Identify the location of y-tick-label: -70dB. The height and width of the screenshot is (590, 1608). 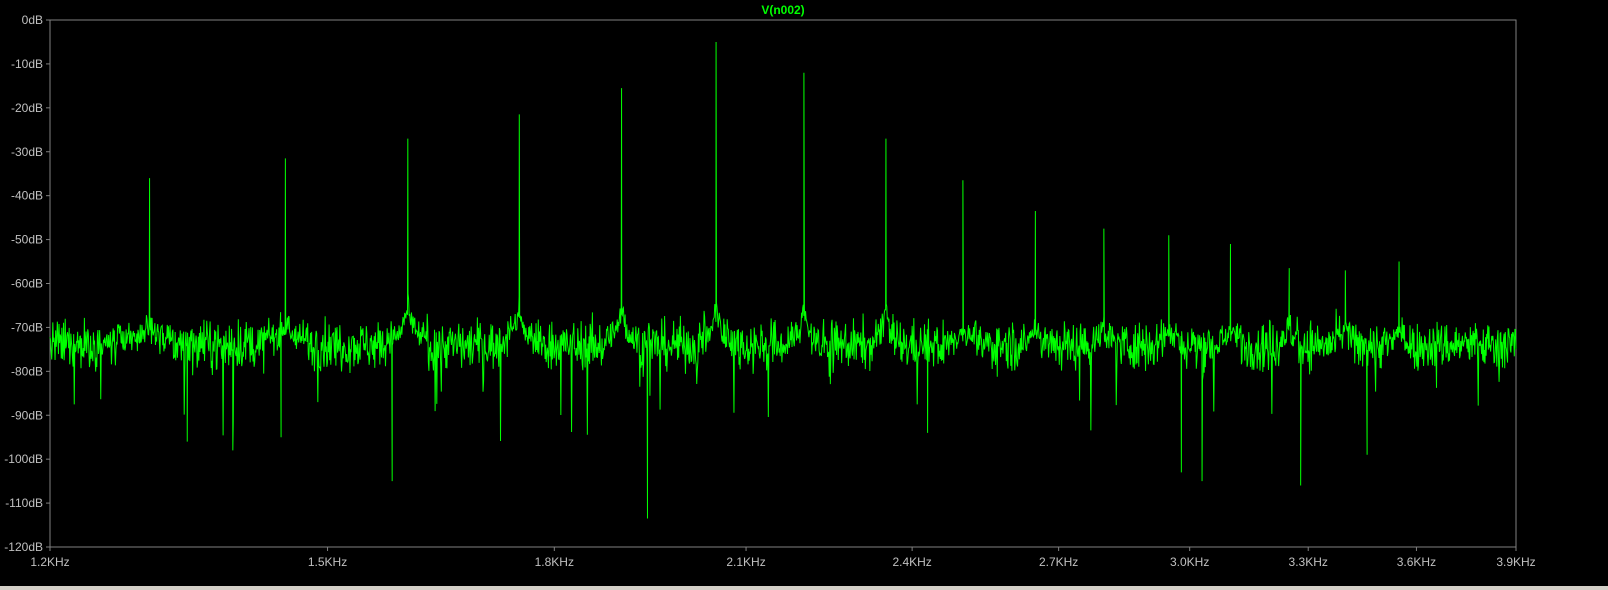
(27, 327).